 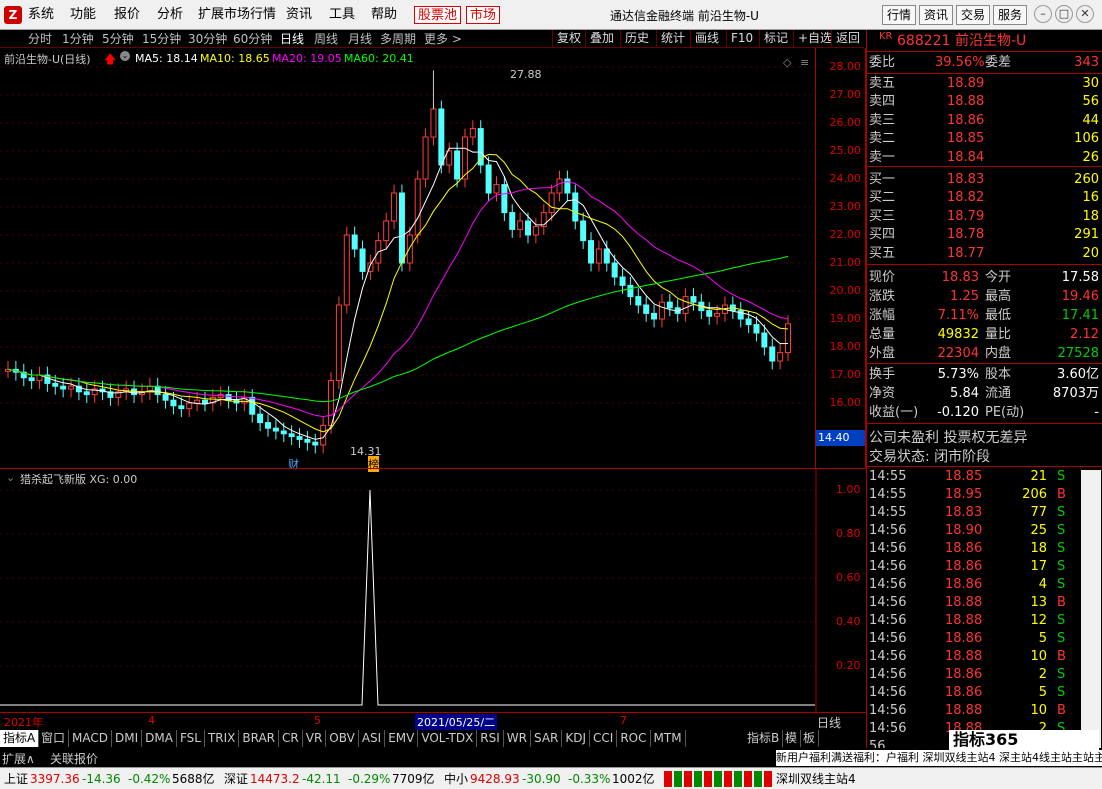 What do you see at coordinates (483, 15) in the screenshot?
I see `menu-market: 市场` at bounding box center [483, 15].